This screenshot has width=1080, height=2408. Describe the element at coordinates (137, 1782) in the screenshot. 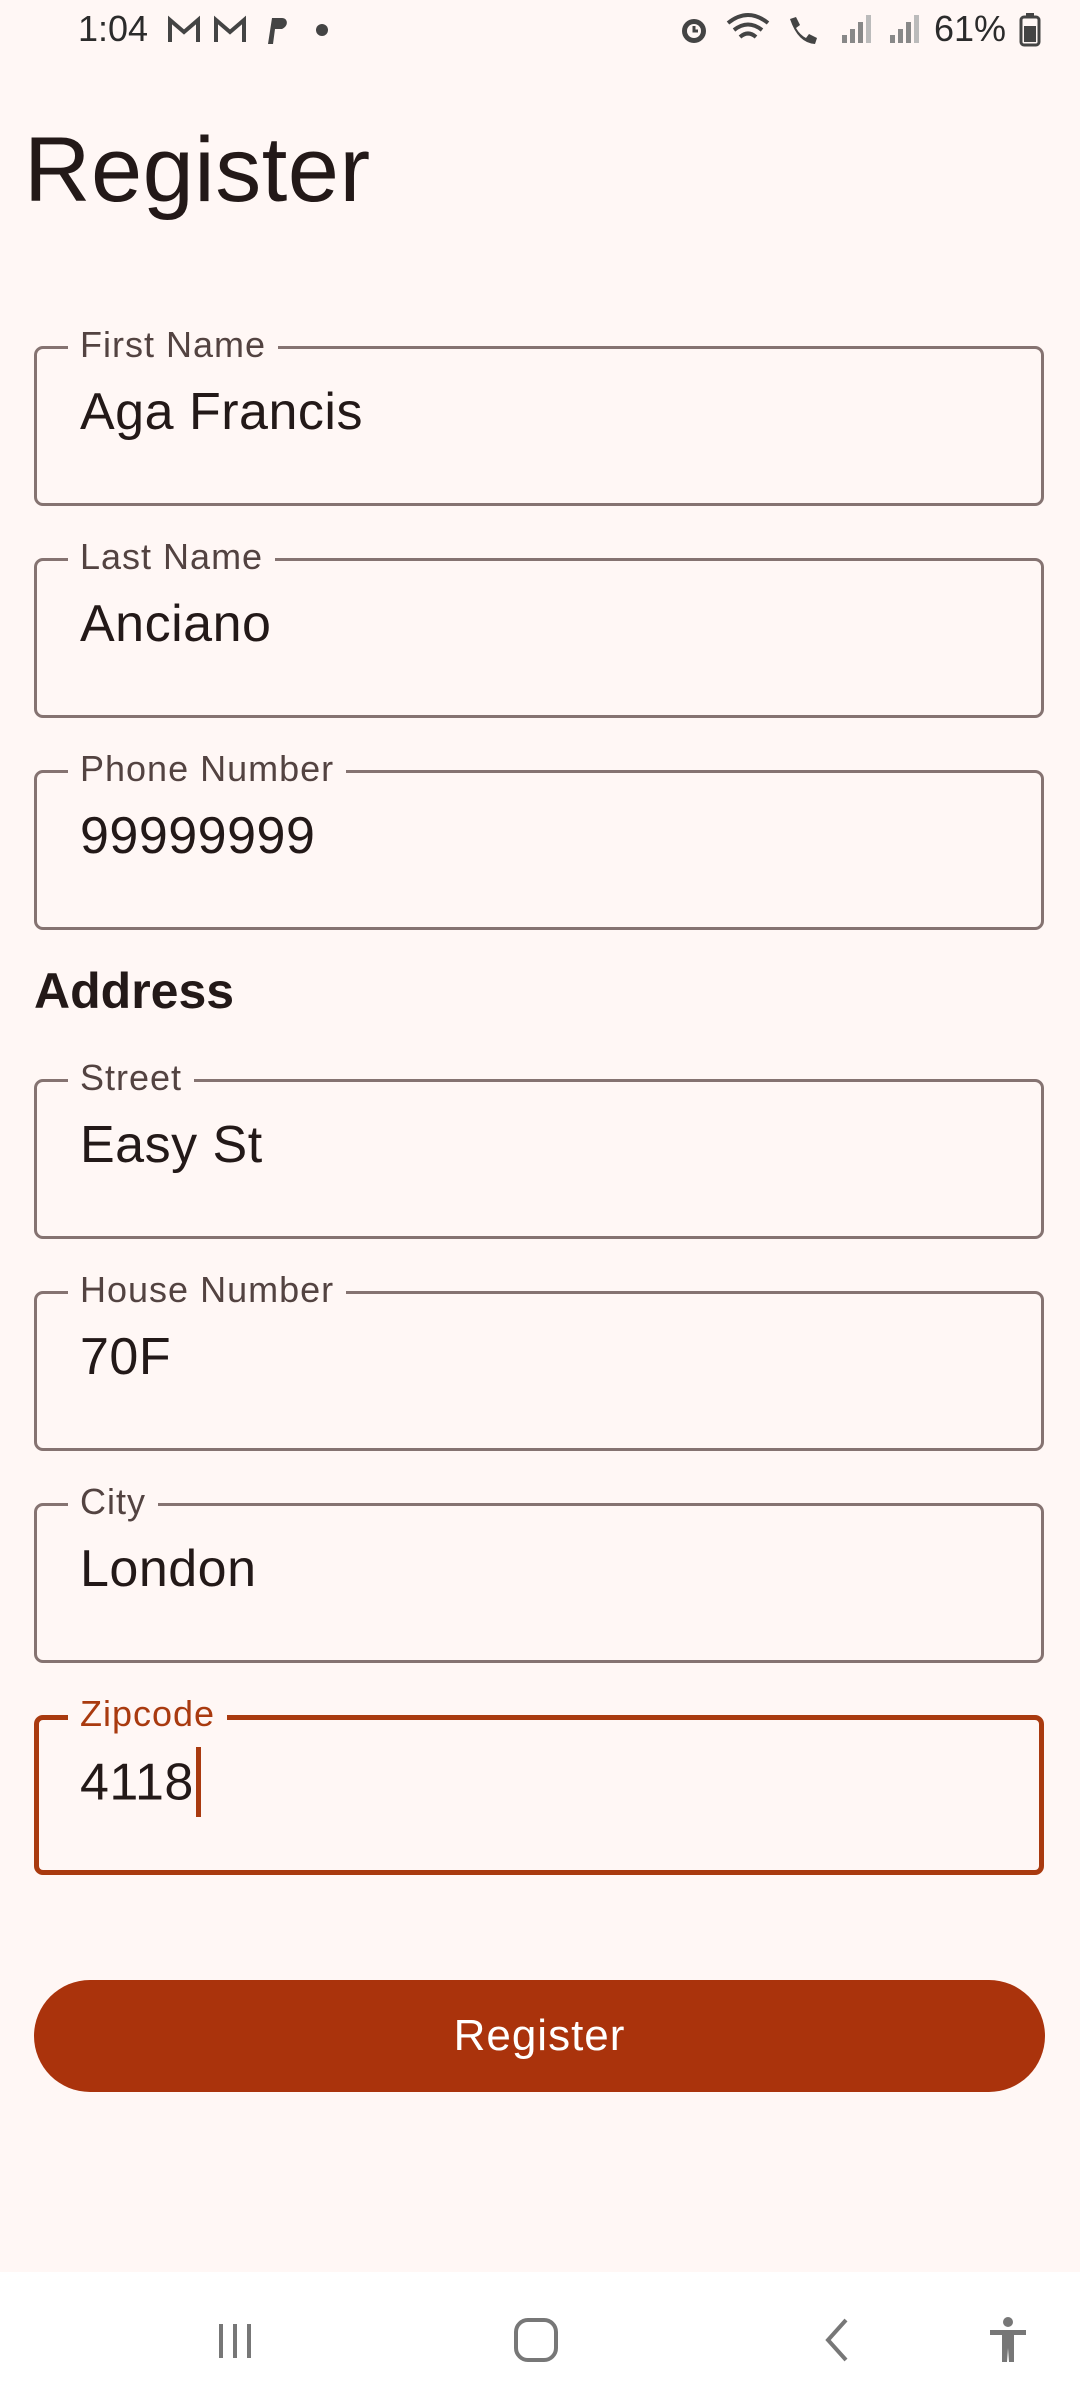

I see `zipcode-value: 4118` at that location.